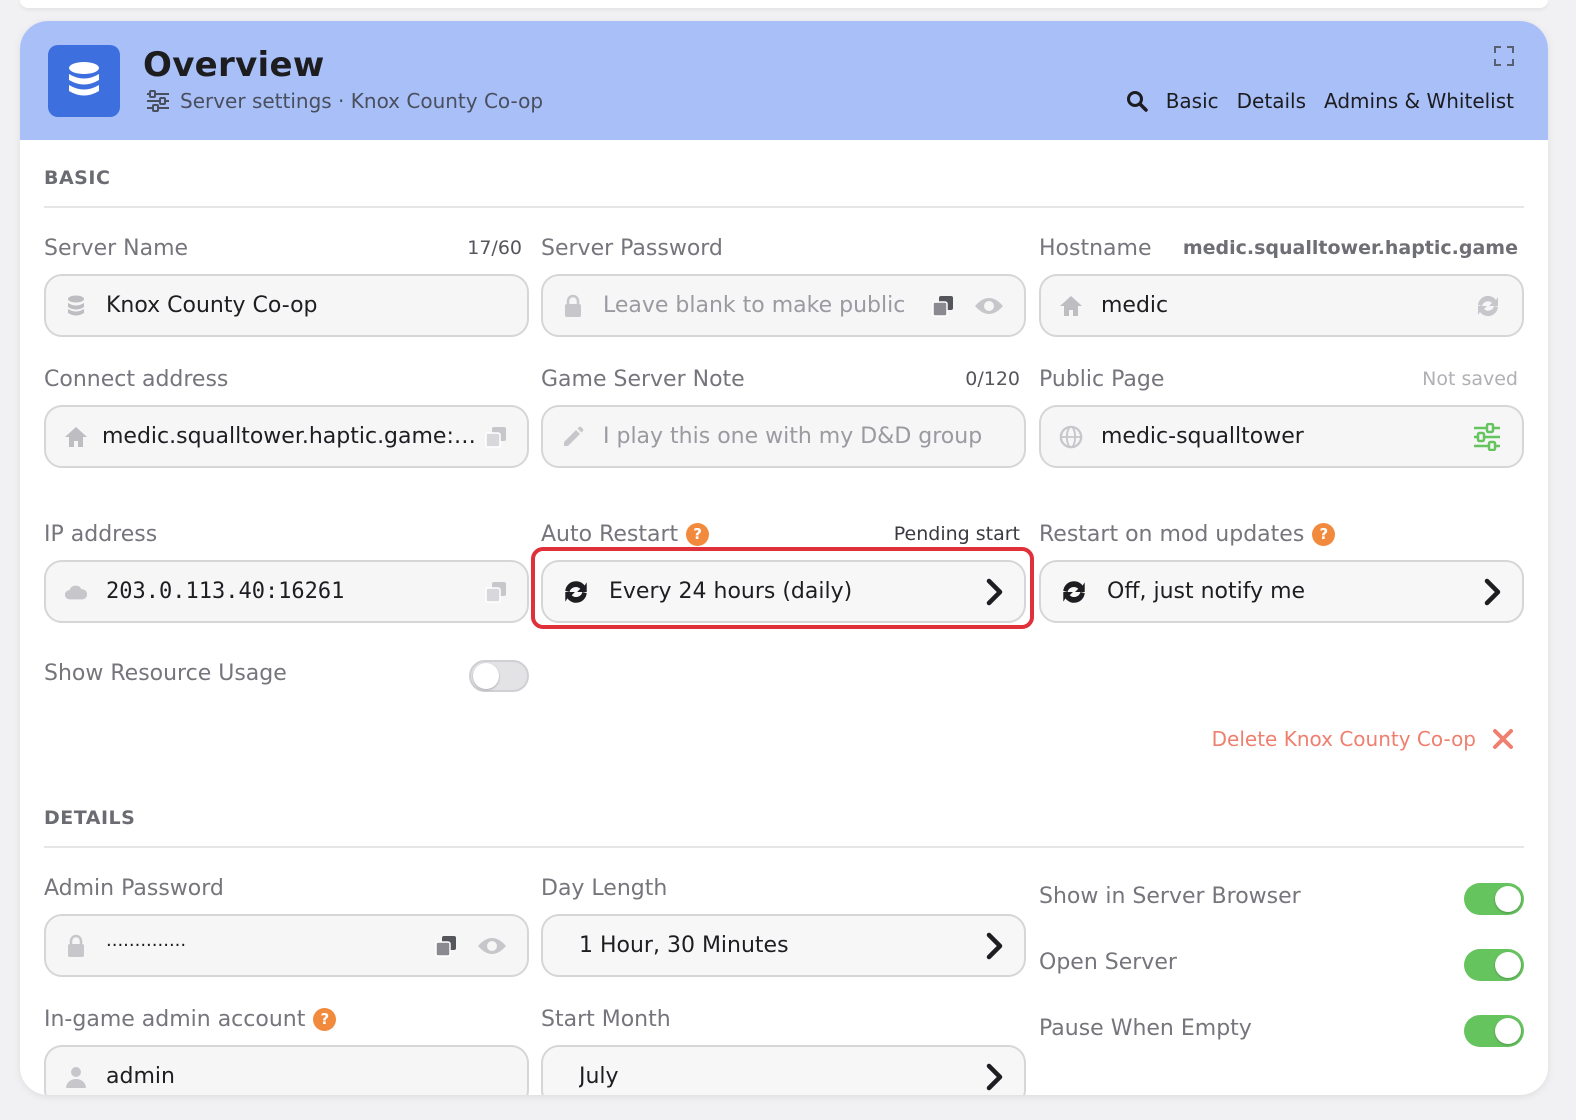  Describe the element at coordinates (1172, 534) in the screenshot. I see `restart-mod-updates-label-text: Restart on mod updates` at that location.